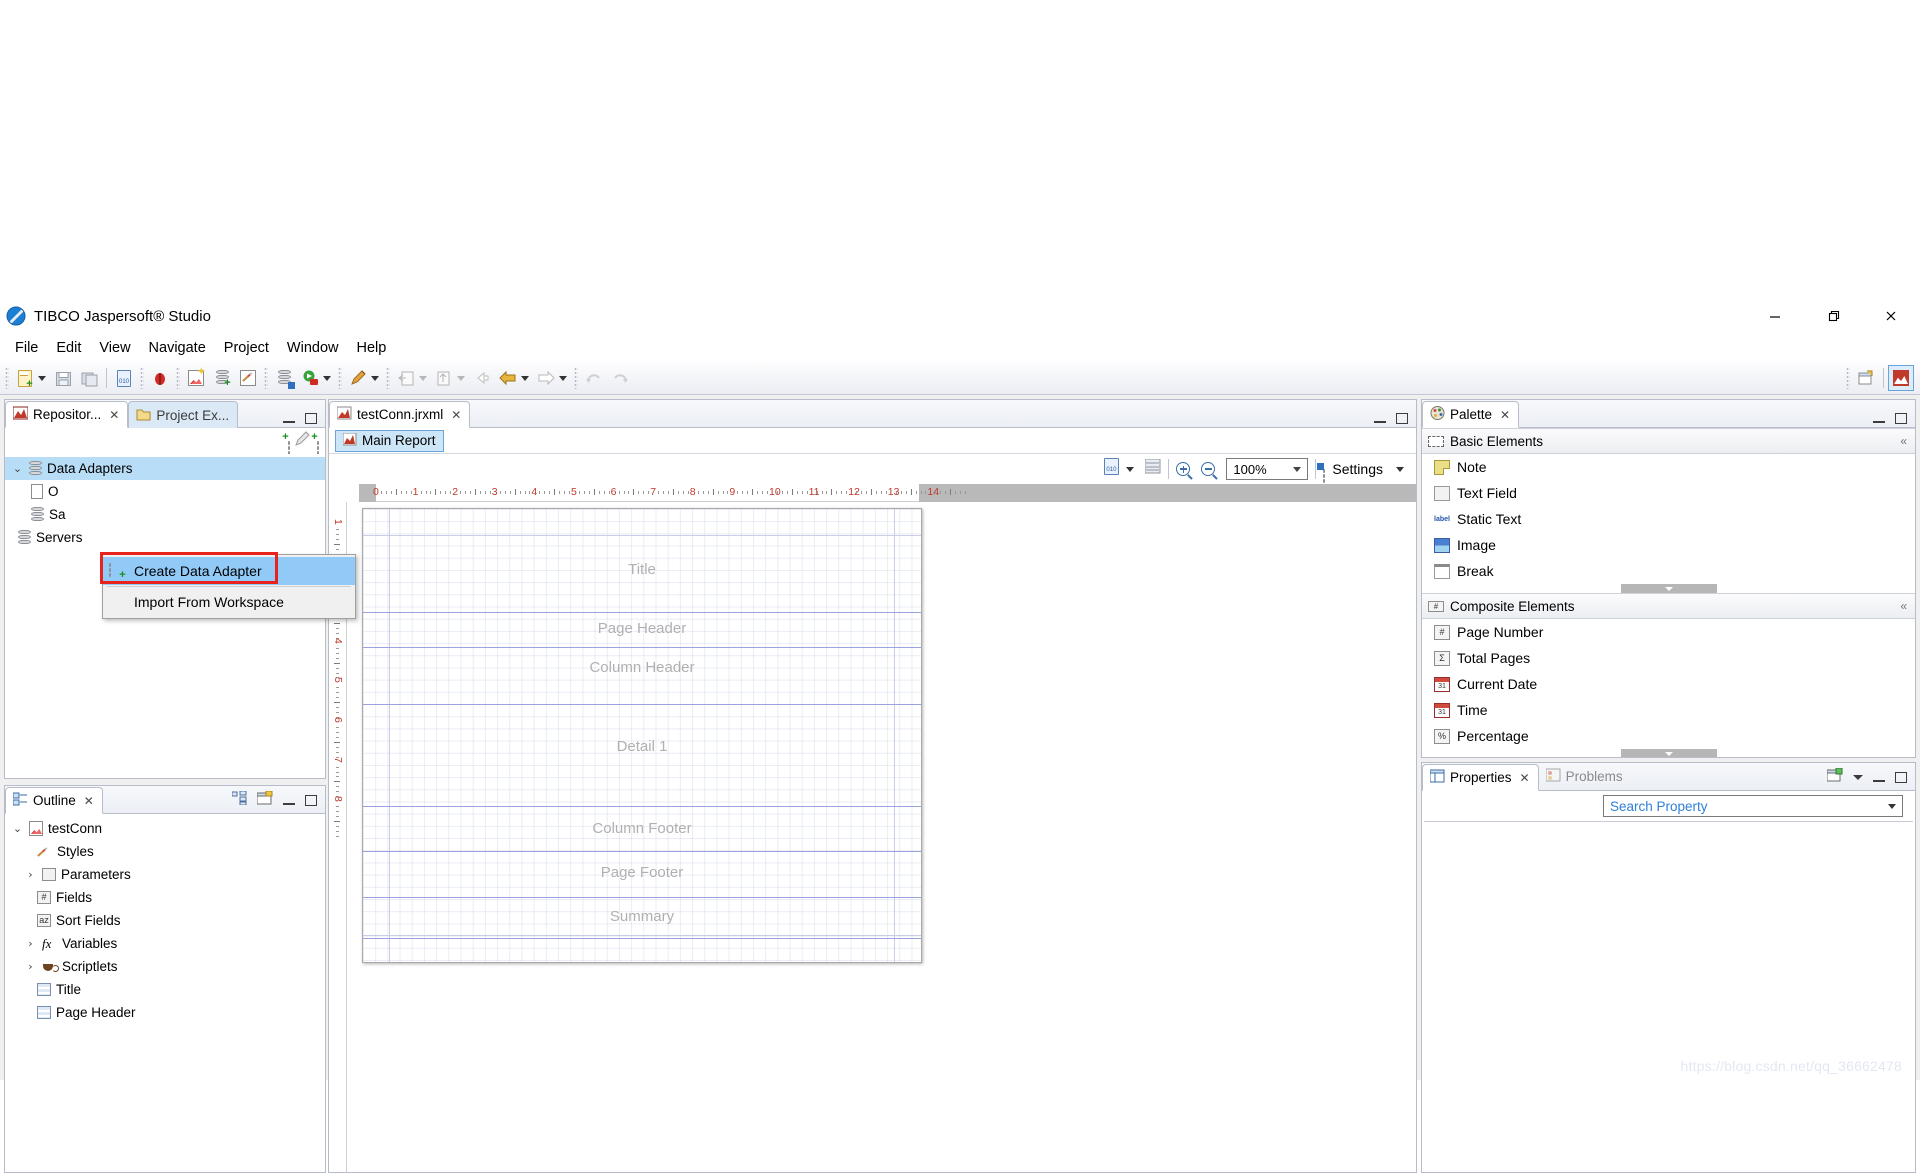 The image size is (1920, 1173). I want to click on palette-item-time: 31 Time, so click(1668, 710).